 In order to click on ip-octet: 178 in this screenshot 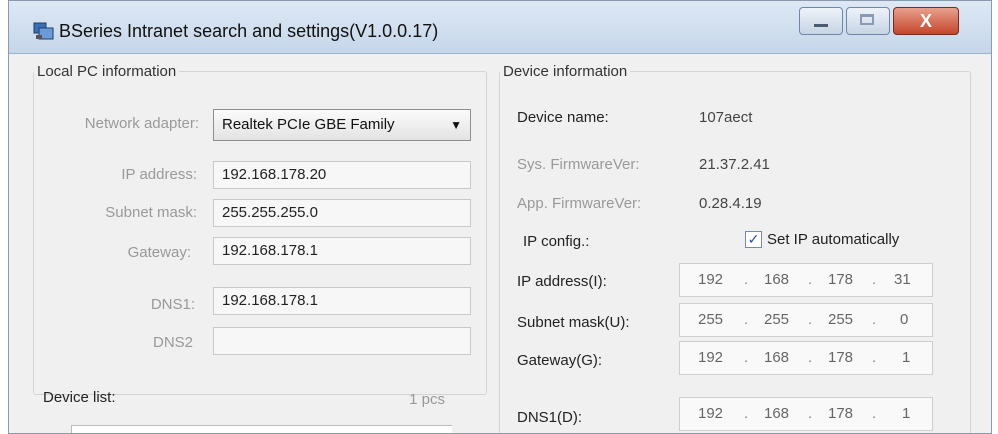, I will do `click(841, 279)`.